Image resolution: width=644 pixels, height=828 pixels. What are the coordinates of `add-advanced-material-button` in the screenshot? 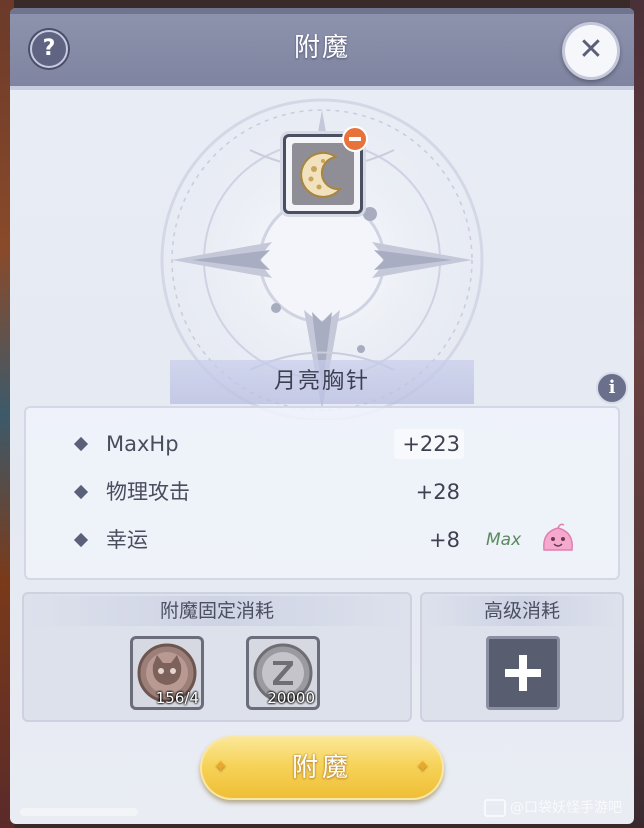 It's located at (523, 673).